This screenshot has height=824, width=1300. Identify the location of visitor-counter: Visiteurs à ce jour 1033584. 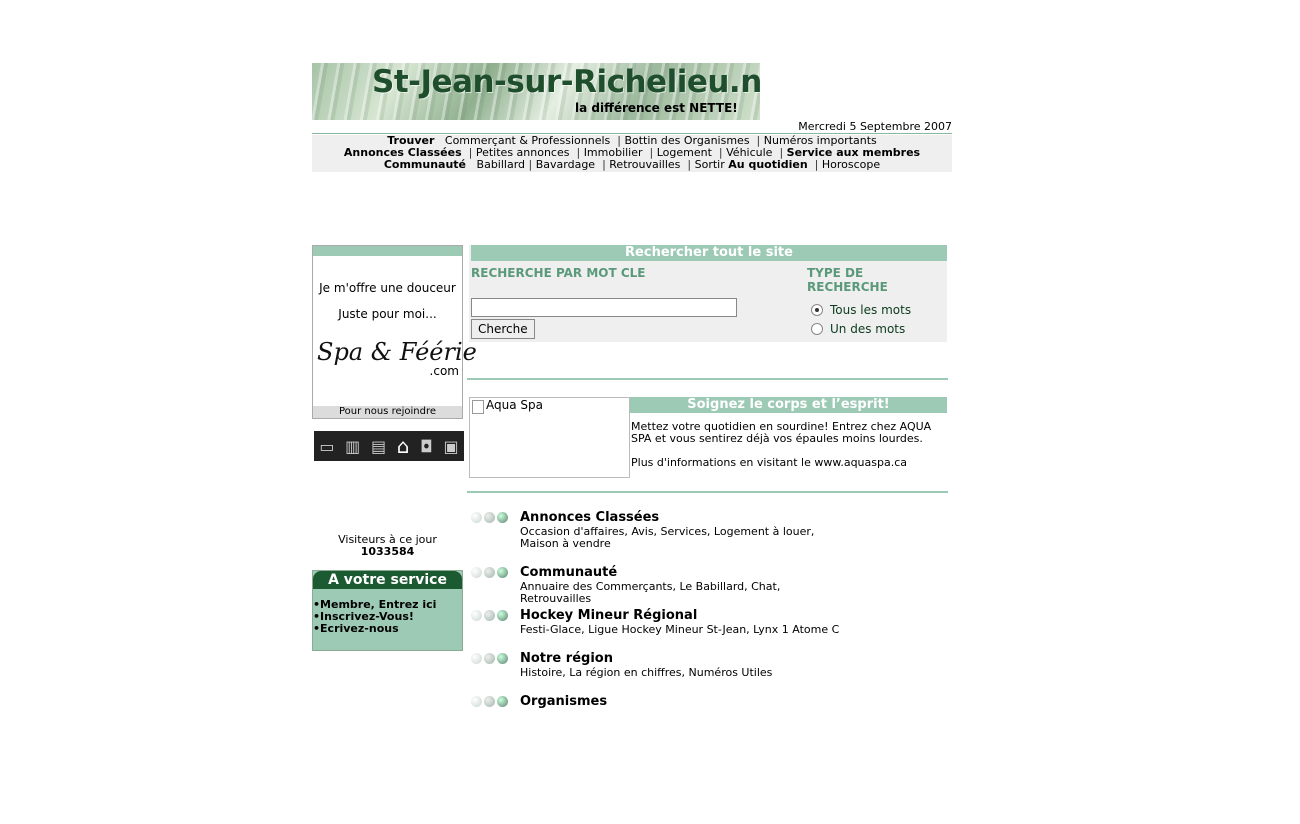
(387, 546).